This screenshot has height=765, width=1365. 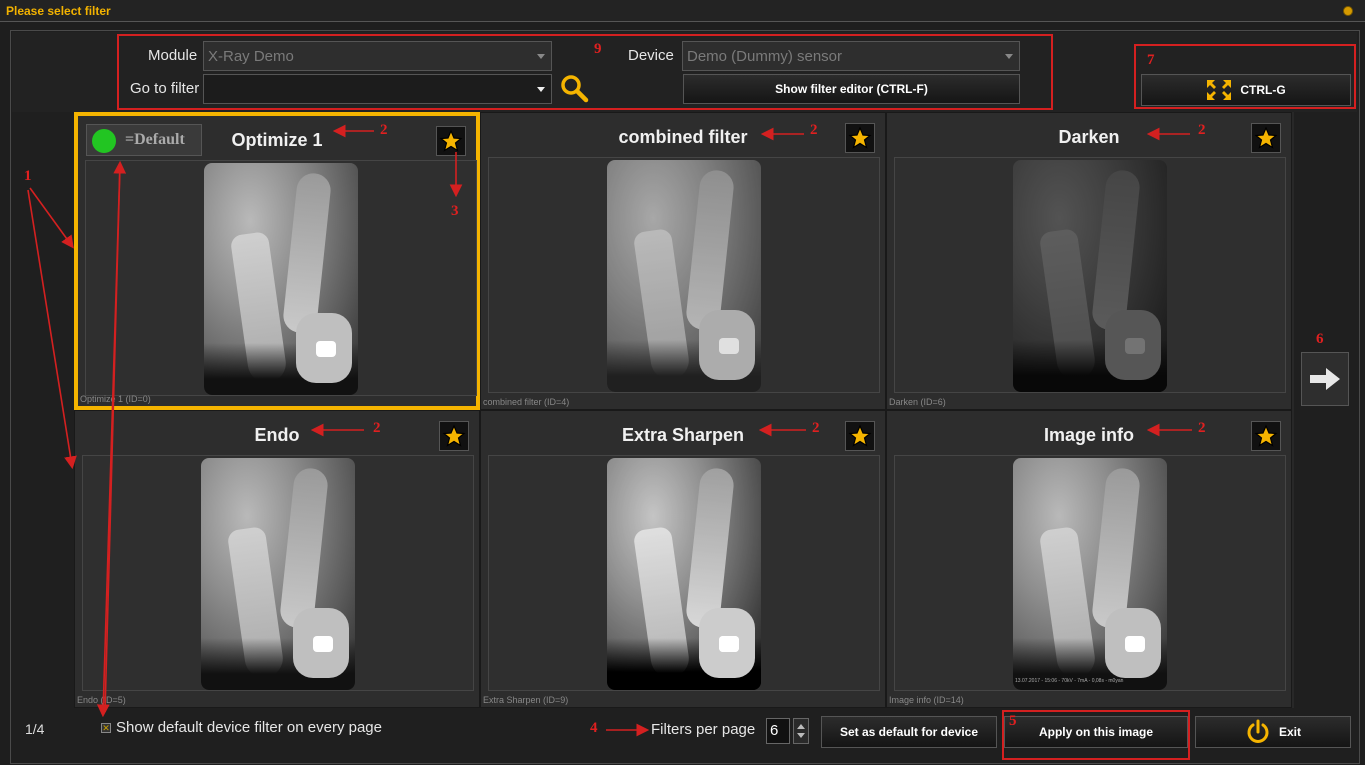 What do you see at coordinates (801, 735) in the screenshot?
I see `chevron-down-icon` at bounding box center [801, 735].